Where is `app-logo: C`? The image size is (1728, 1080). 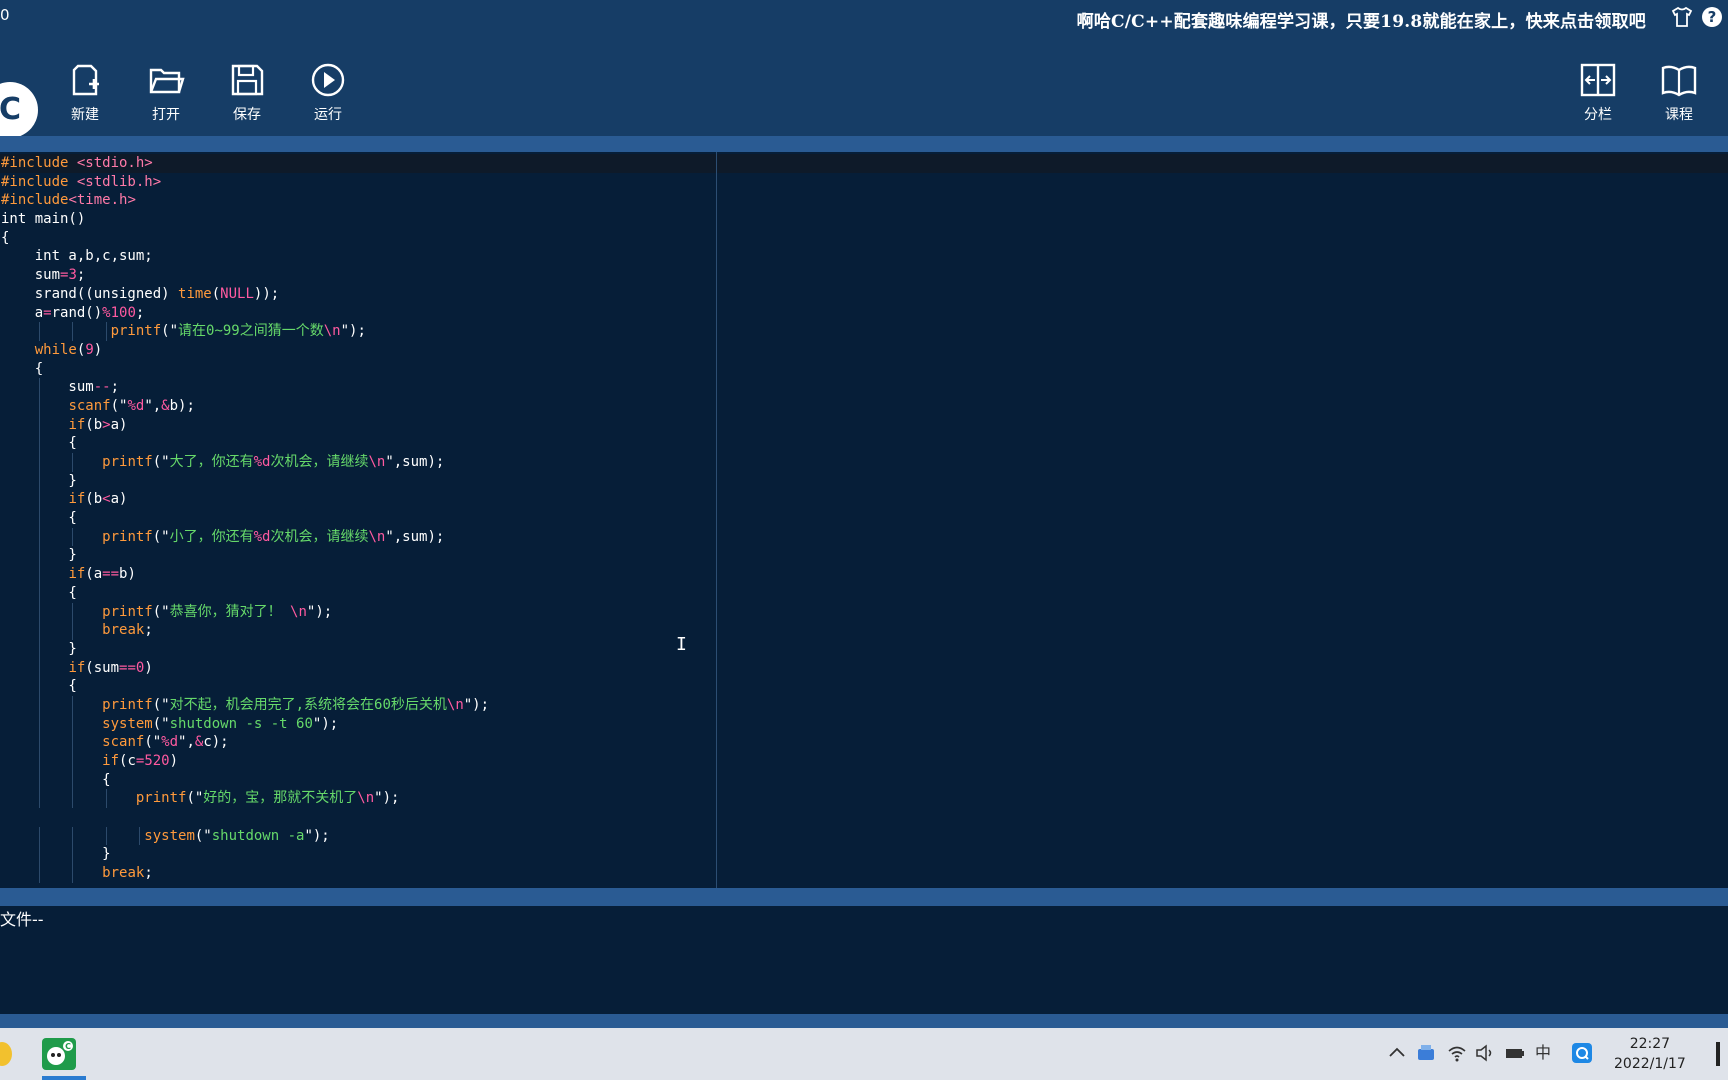 app-logo: C is located at coordinates (19, 110).